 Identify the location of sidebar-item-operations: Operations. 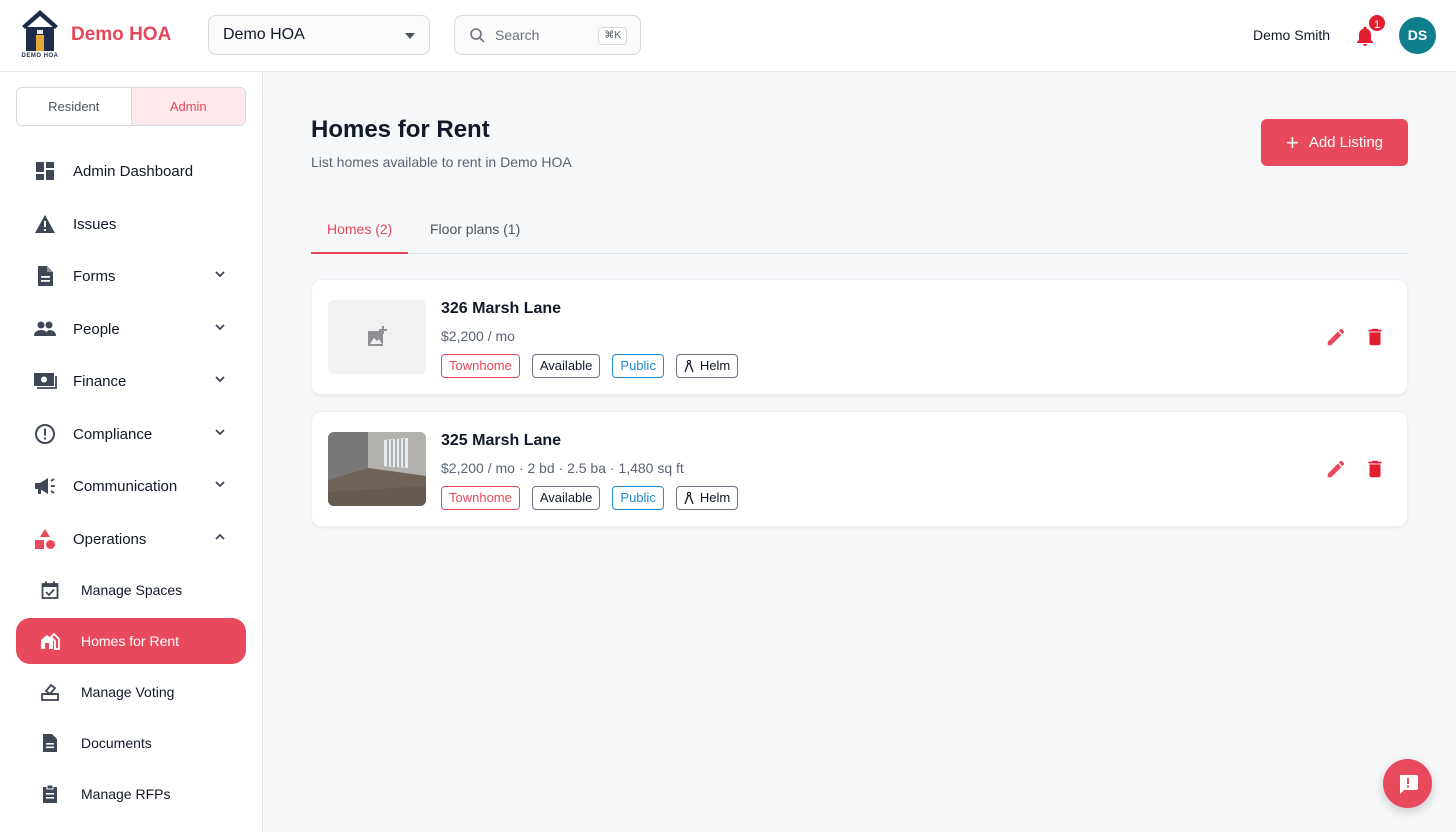
(131, 539).